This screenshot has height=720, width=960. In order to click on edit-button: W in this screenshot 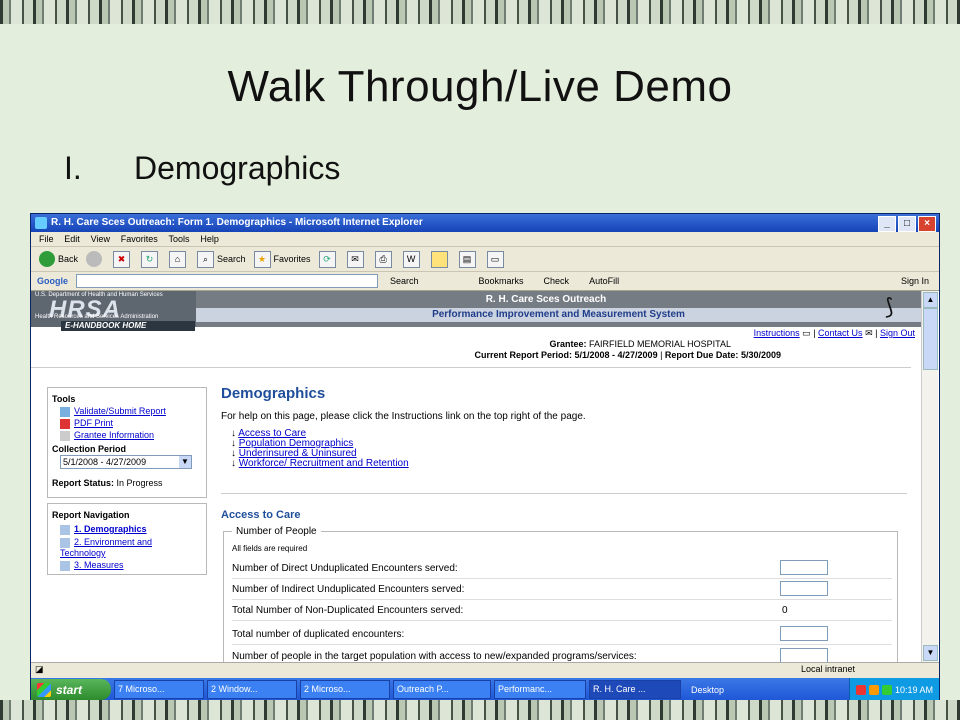, I will do `click(412, 259)`.